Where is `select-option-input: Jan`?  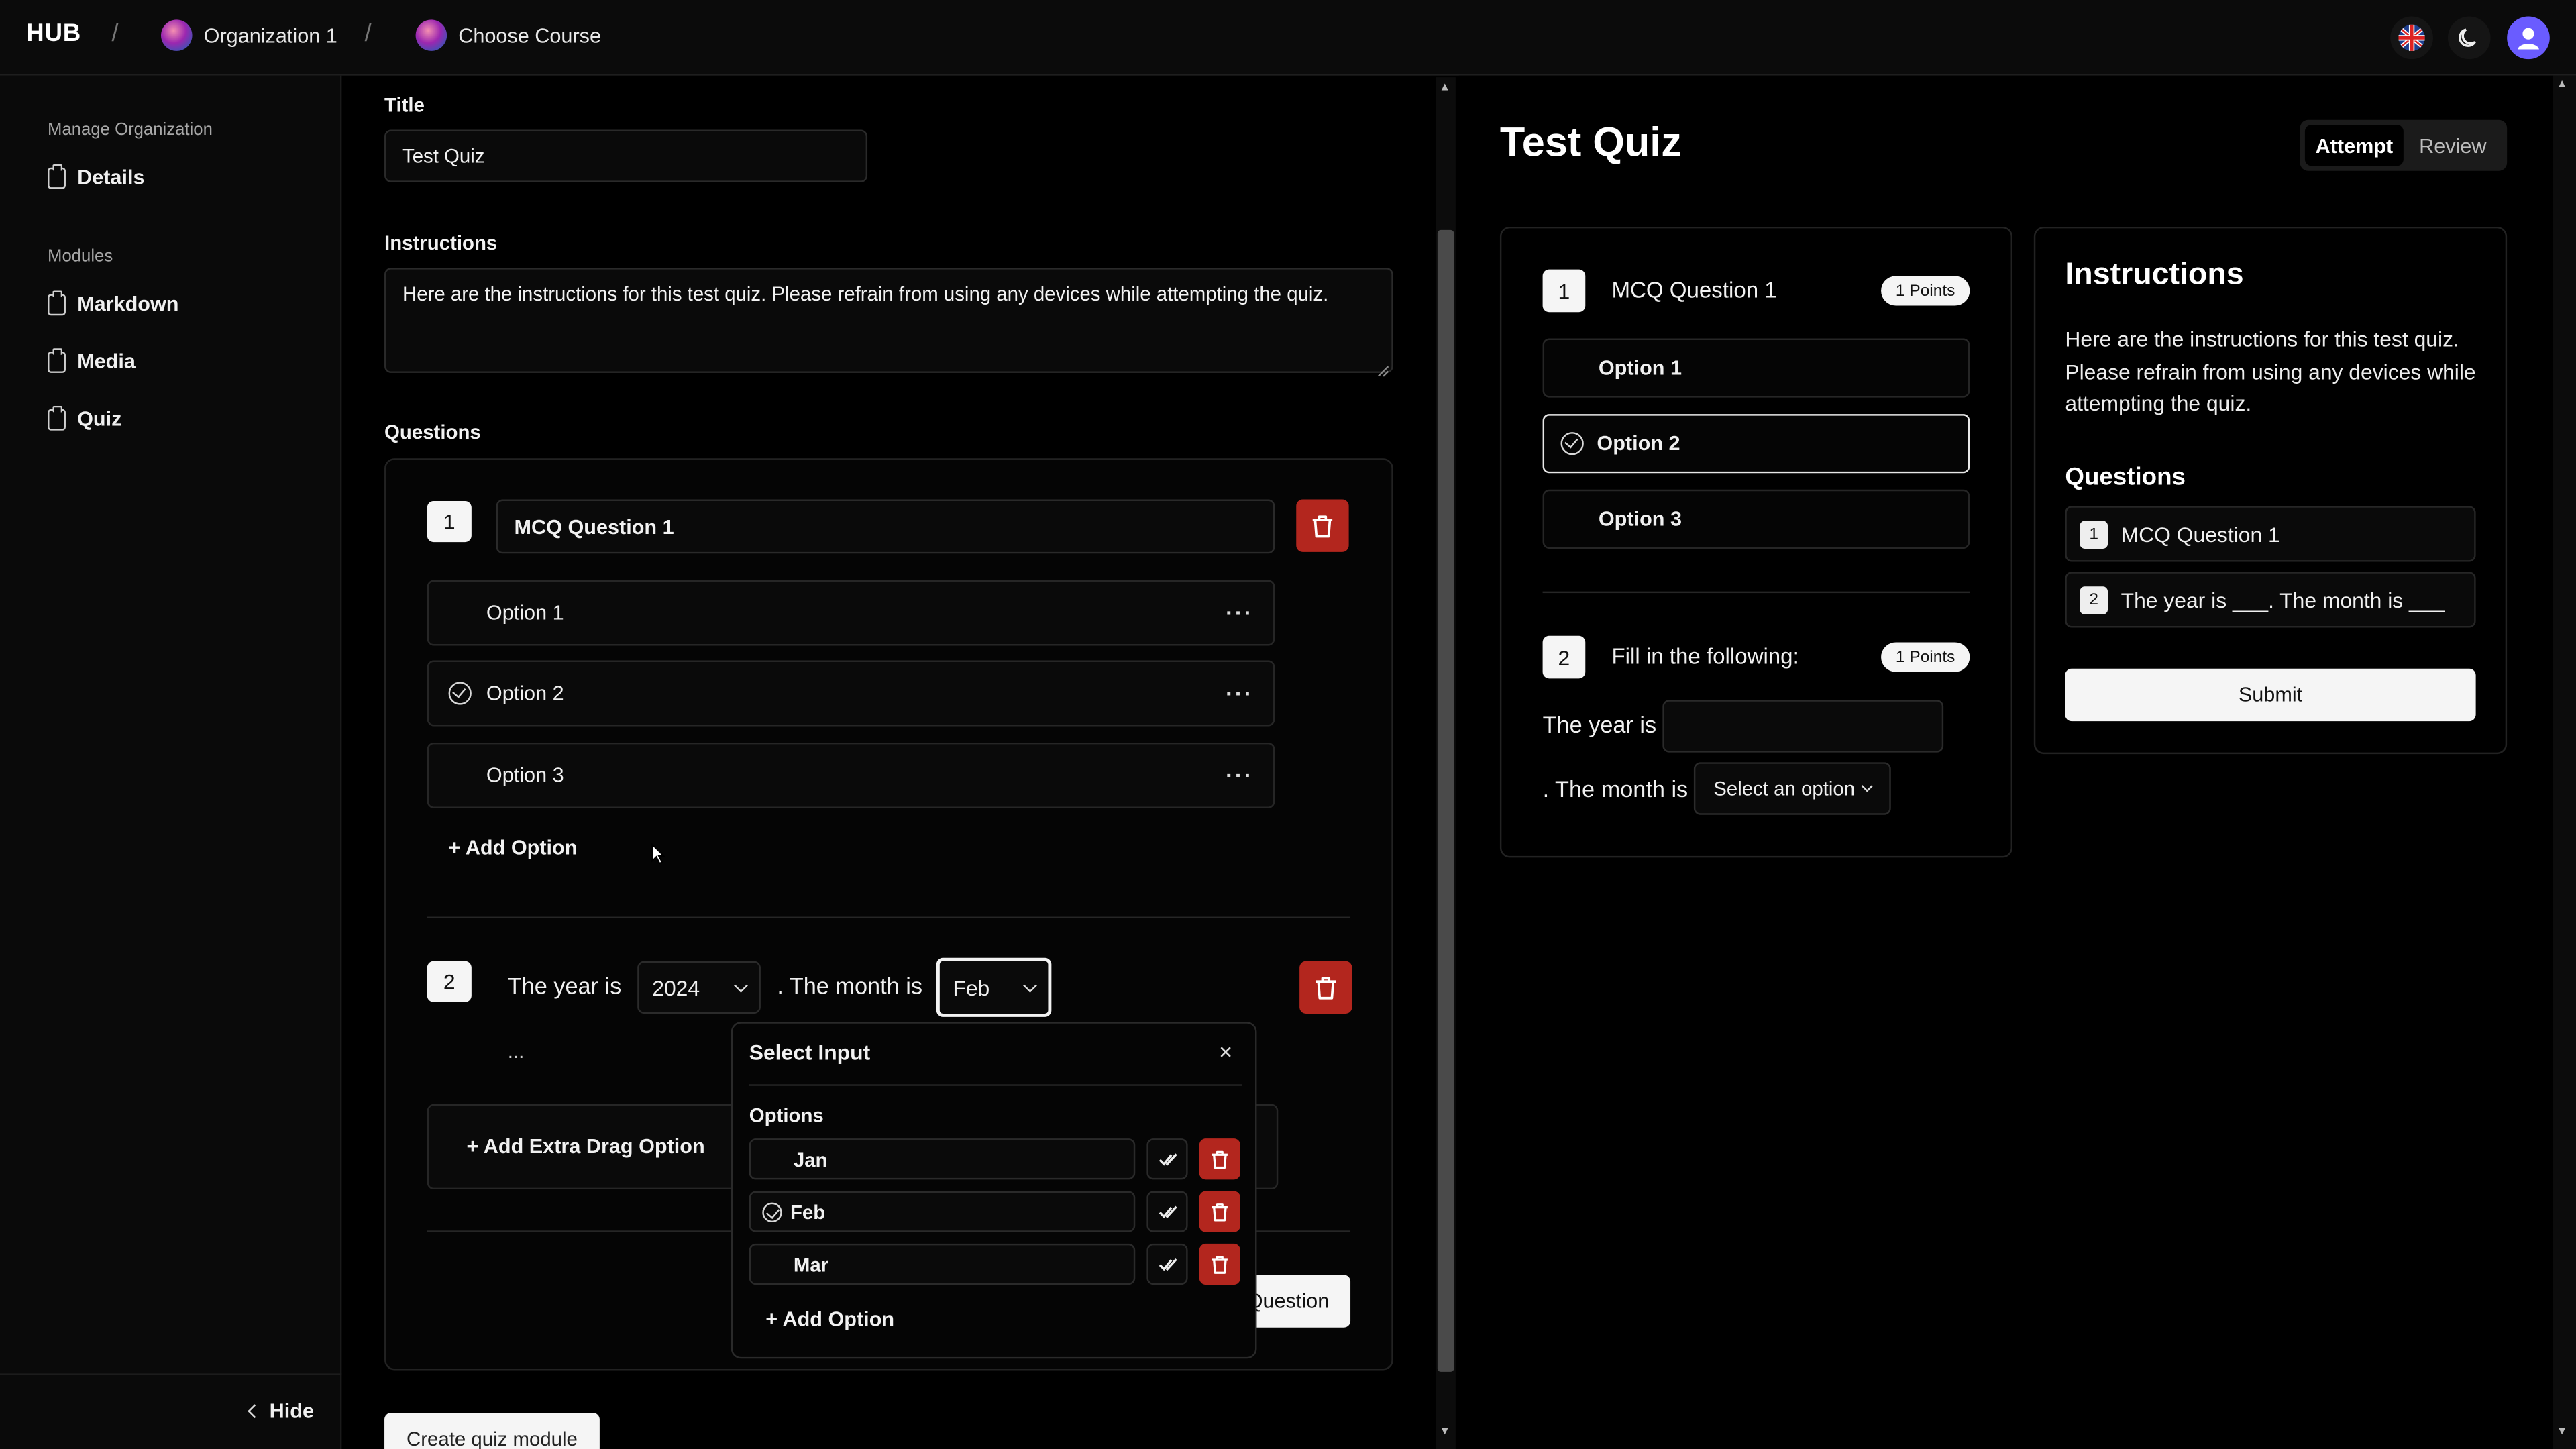
select-option-input: Jan is located at coordinates (942, 1159).